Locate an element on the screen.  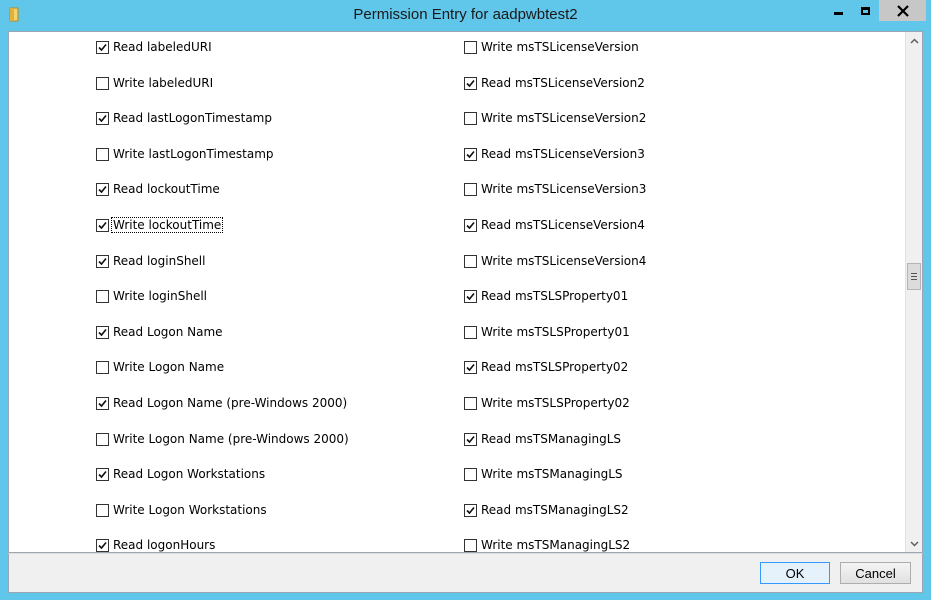
permission-item: Read lastLogonTimestamp is located at coordinates (184, 118).